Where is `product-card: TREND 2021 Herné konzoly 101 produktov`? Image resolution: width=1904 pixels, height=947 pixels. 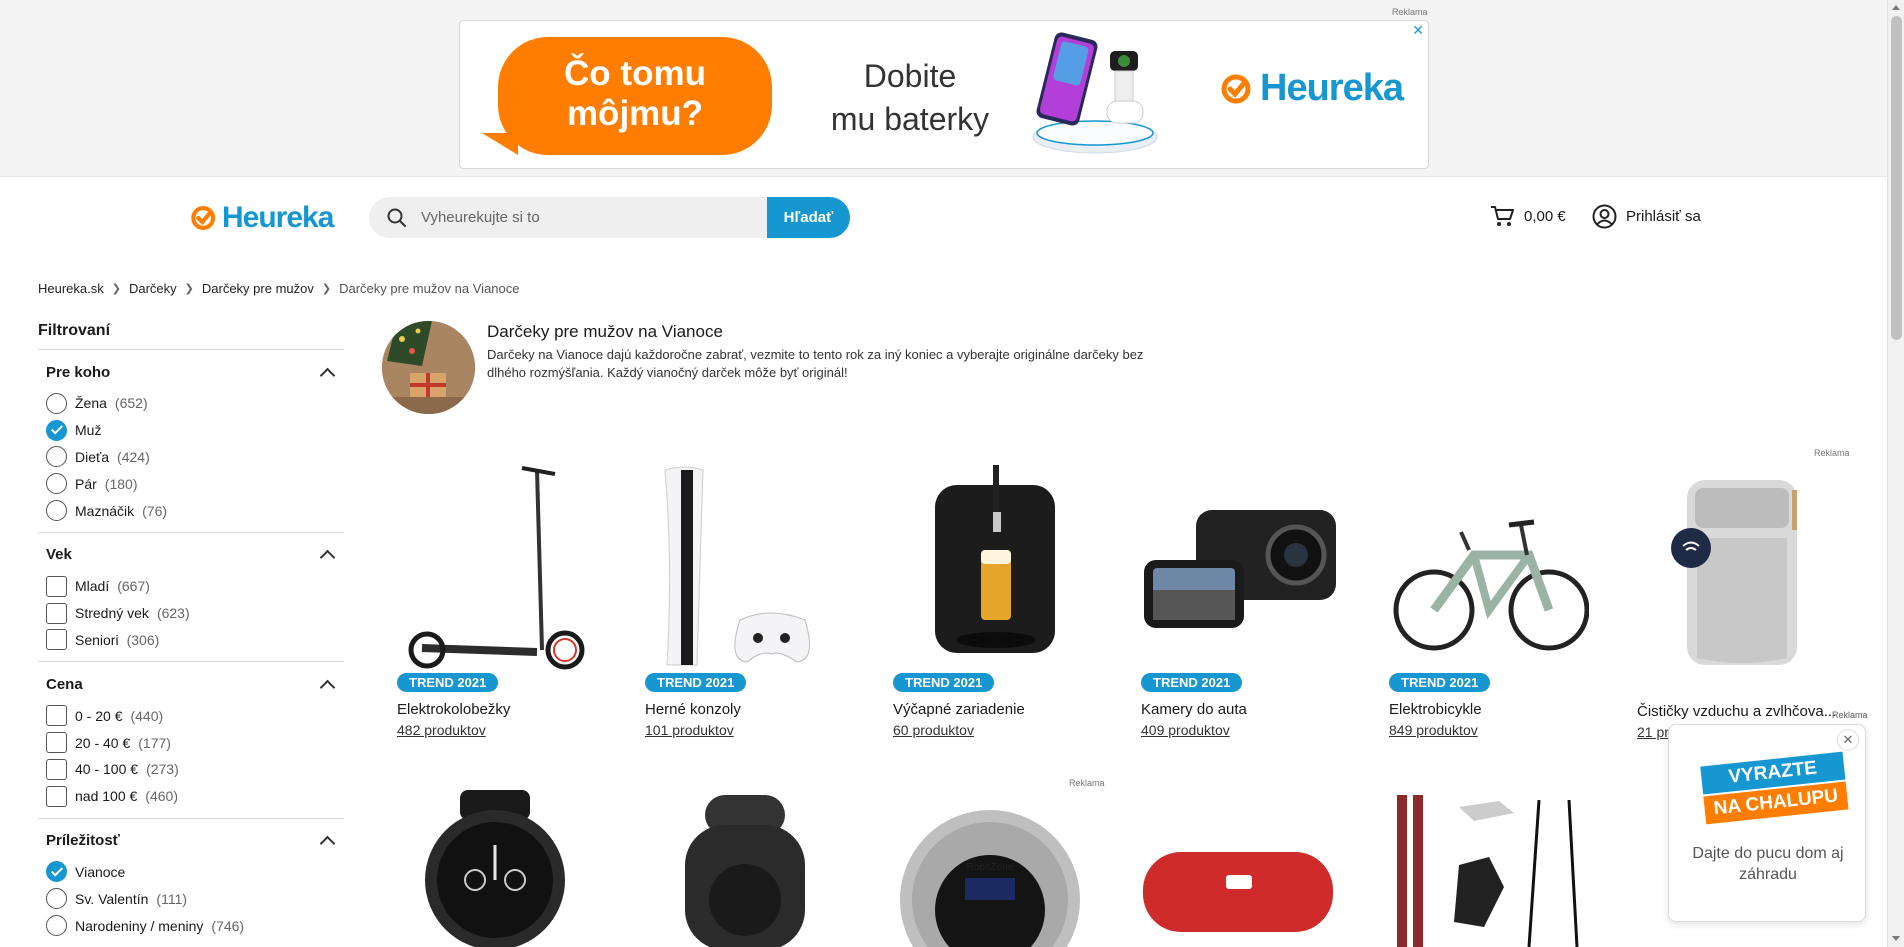 product-card: TREND 2021 Herné konzoly 101 produktov is located at coordinates (745, 599).